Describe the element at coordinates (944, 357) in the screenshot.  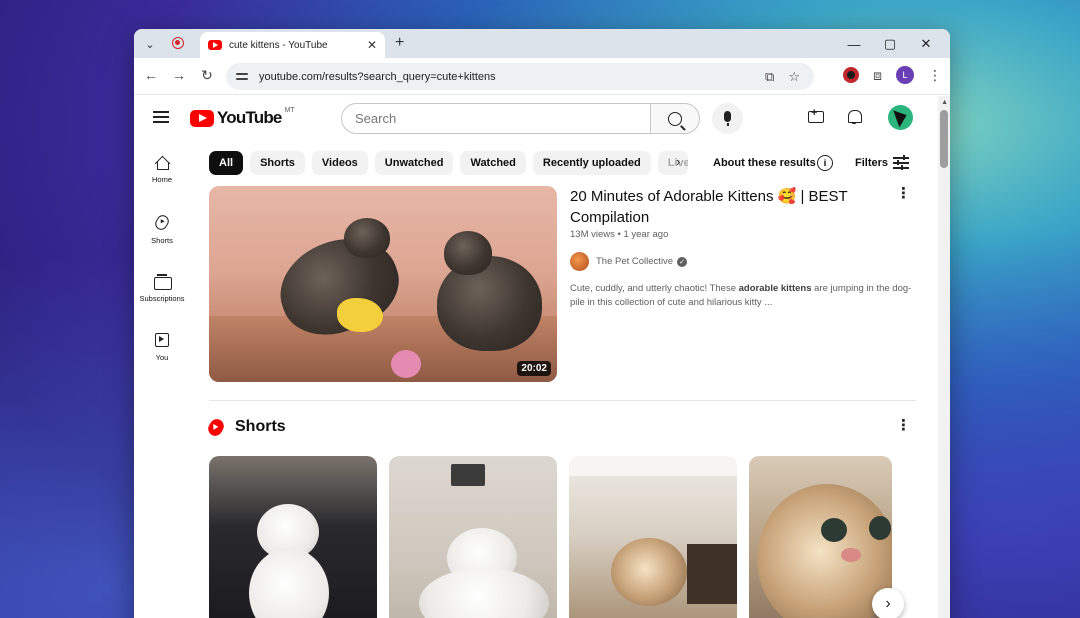
I see `page-scrollbar: ▲` at that location.